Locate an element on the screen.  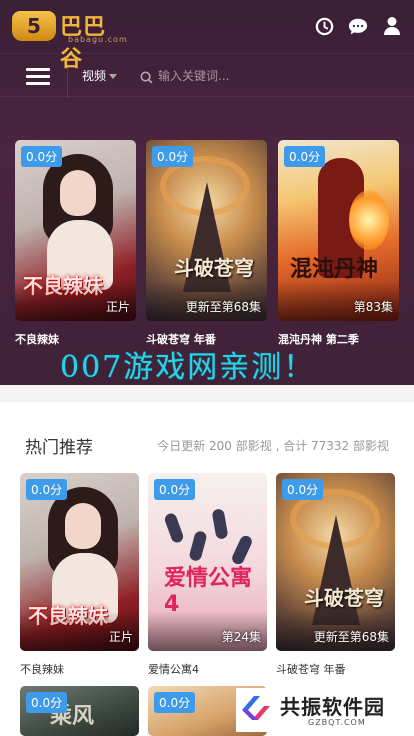
category-label: 视频 is located at coordinates (94, 76).